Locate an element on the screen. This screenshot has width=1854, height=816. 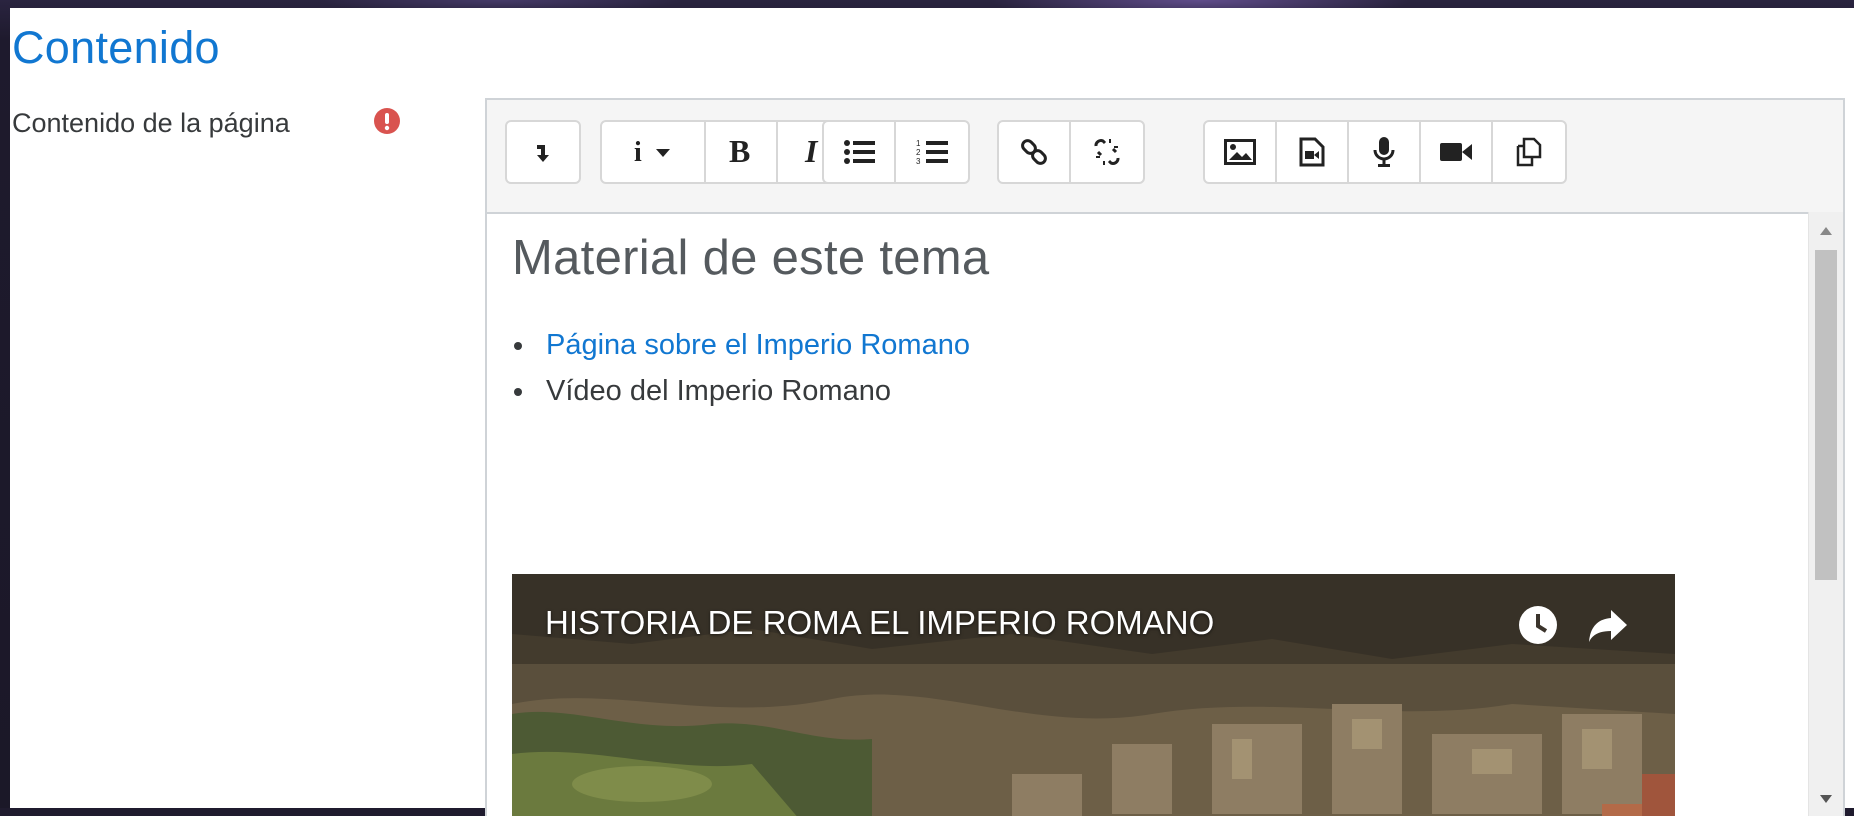
svg-text: 2 is located at coordinates (918, 152).